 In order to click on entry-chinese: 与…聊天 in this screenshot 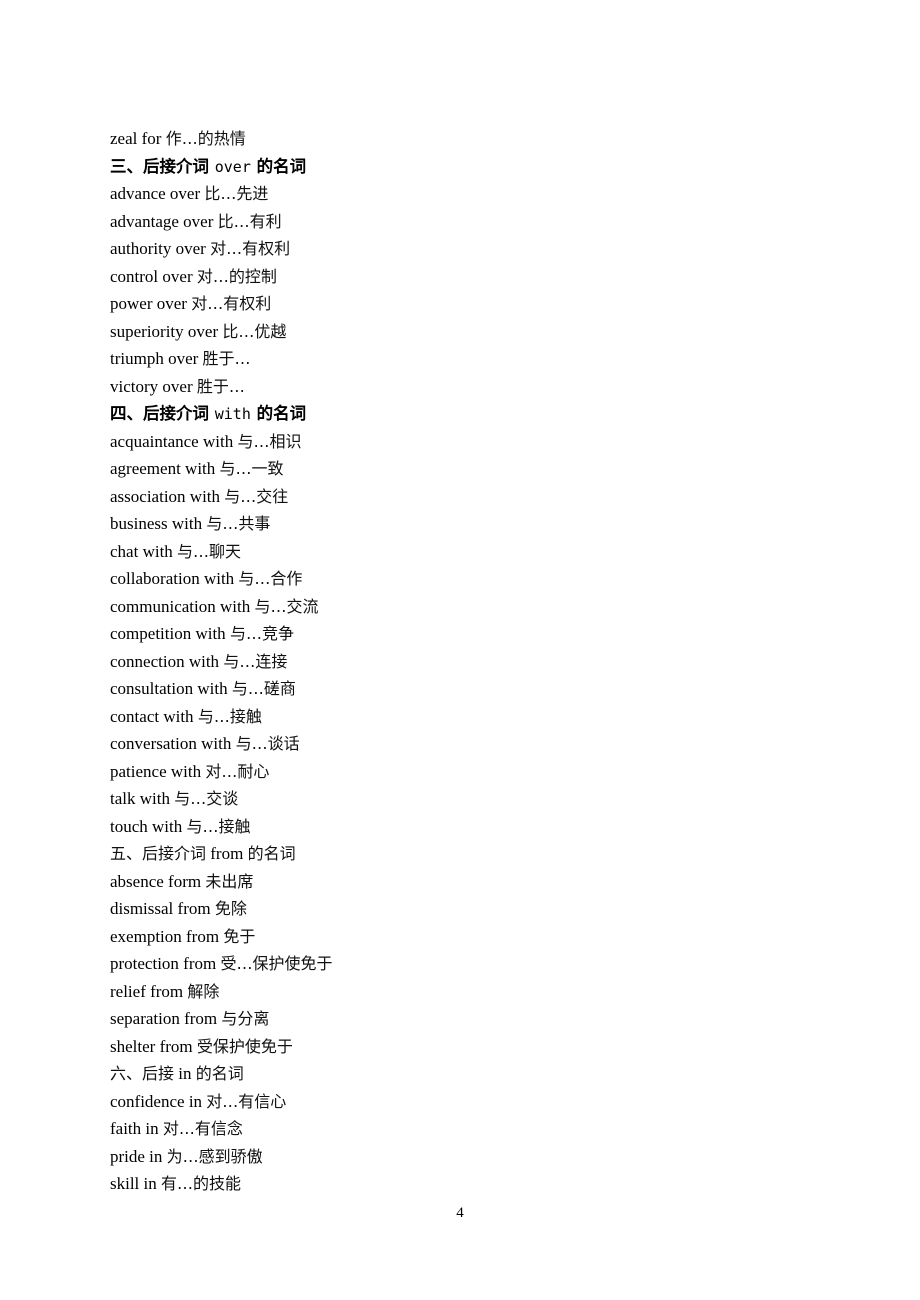, I will do `click(209, 551)`.